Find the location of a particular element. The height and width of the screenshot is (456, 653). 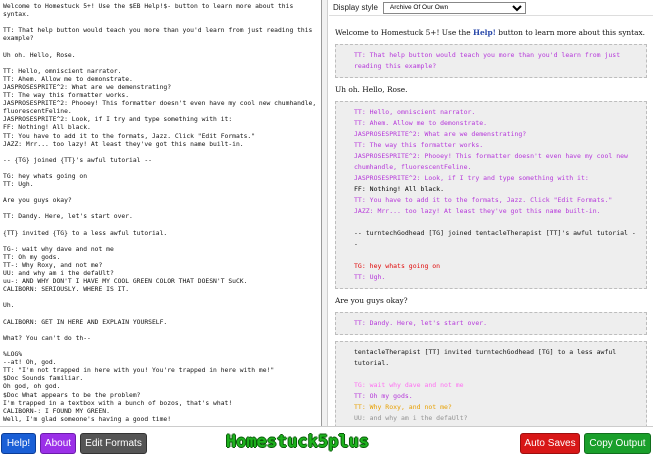

chat-line: TG: hey whats going on is located at coordinates (397, 266).